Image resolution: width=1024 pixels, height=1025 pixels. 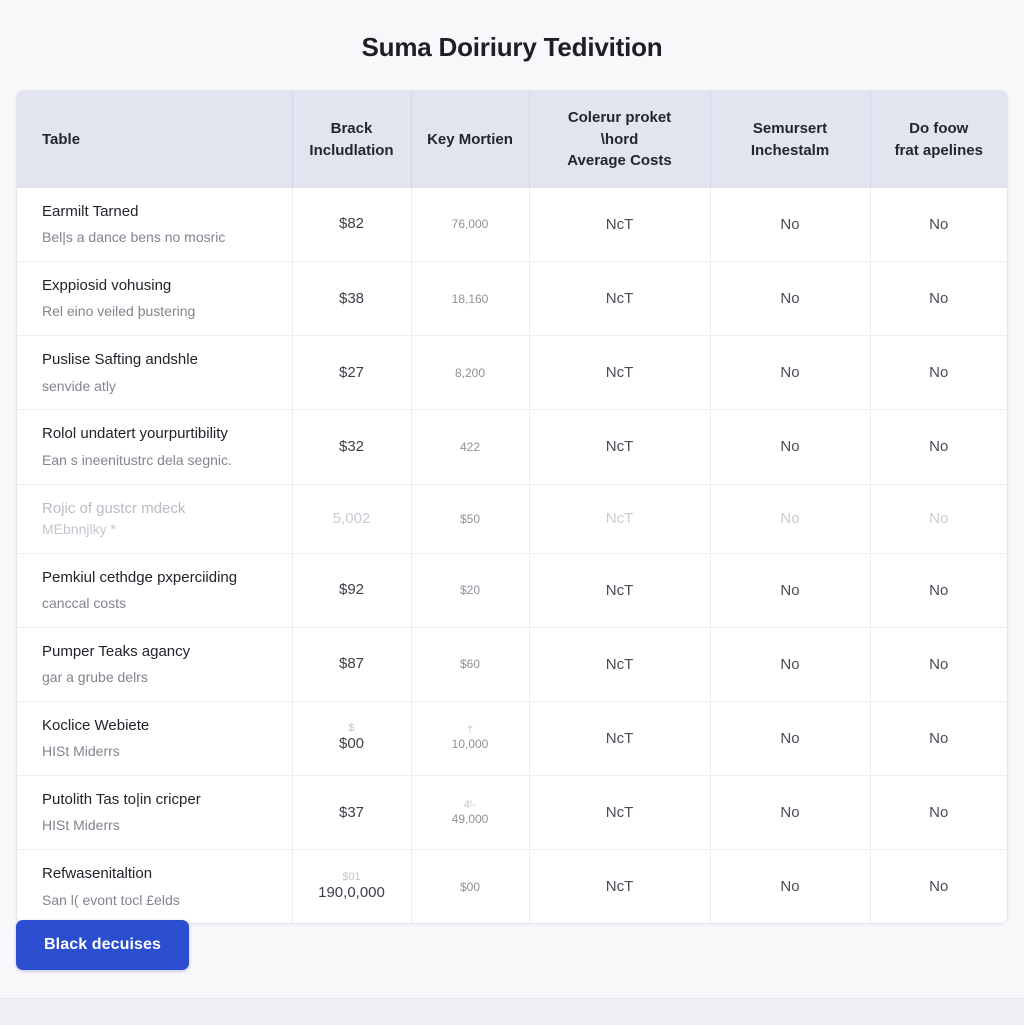 What do you see at coordinates (121, 800) in the screenshot?
I see `row-title: Putolith Tas to|in cricper` at bounding box center [121, 800].